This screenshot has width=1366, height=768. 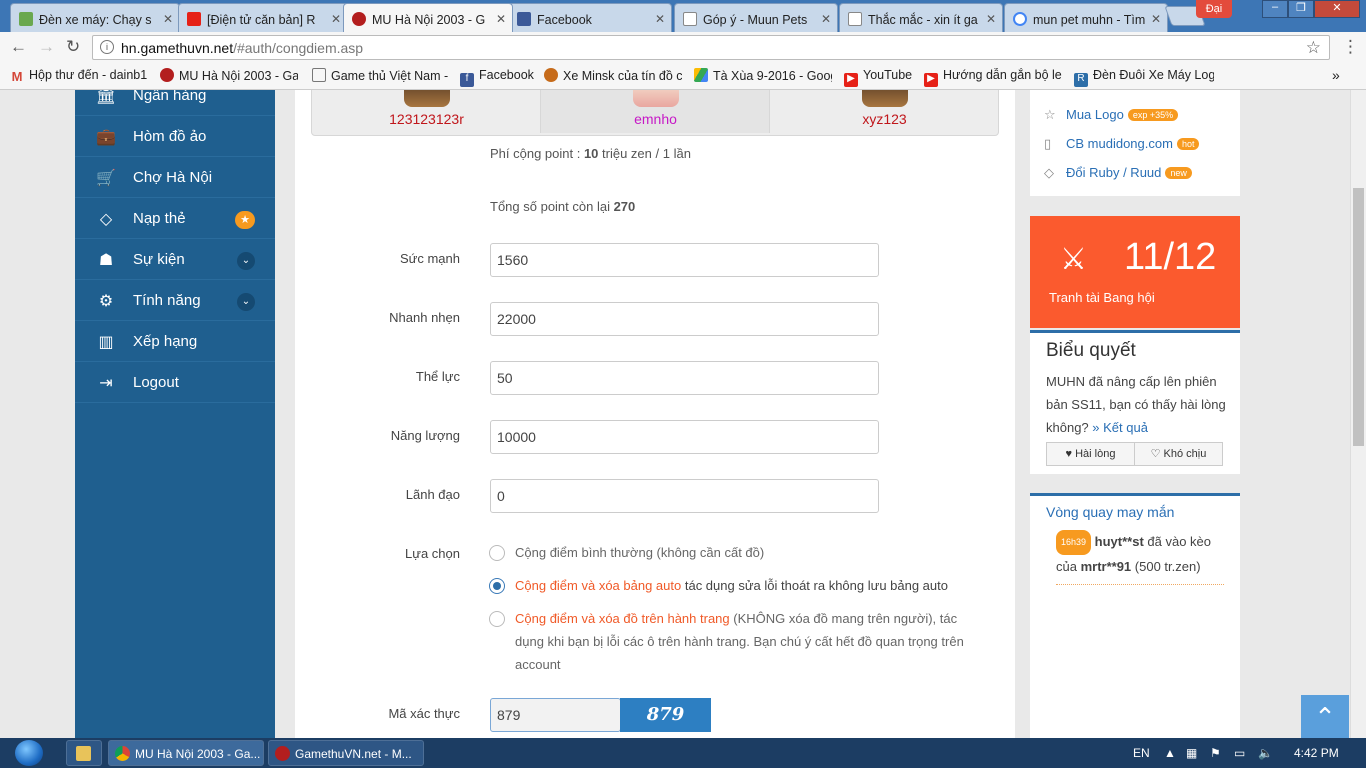 I want to click on monitor-icon: ▭, so click(x=1239, y=753).